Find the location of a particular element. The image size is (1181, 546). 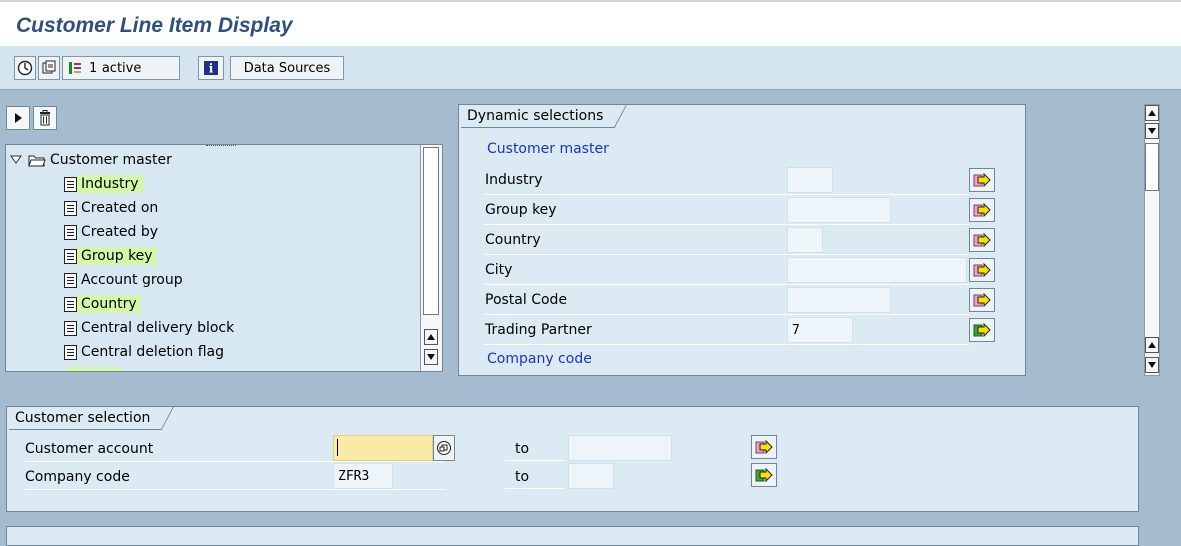

delete-button is located at coordinates (45, 118).